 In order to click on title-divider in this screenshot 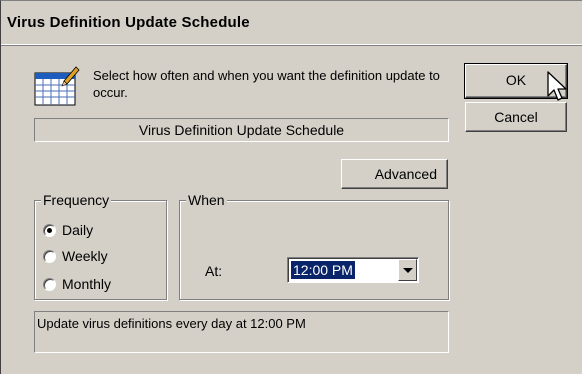, I will do `click(291, 45)`.